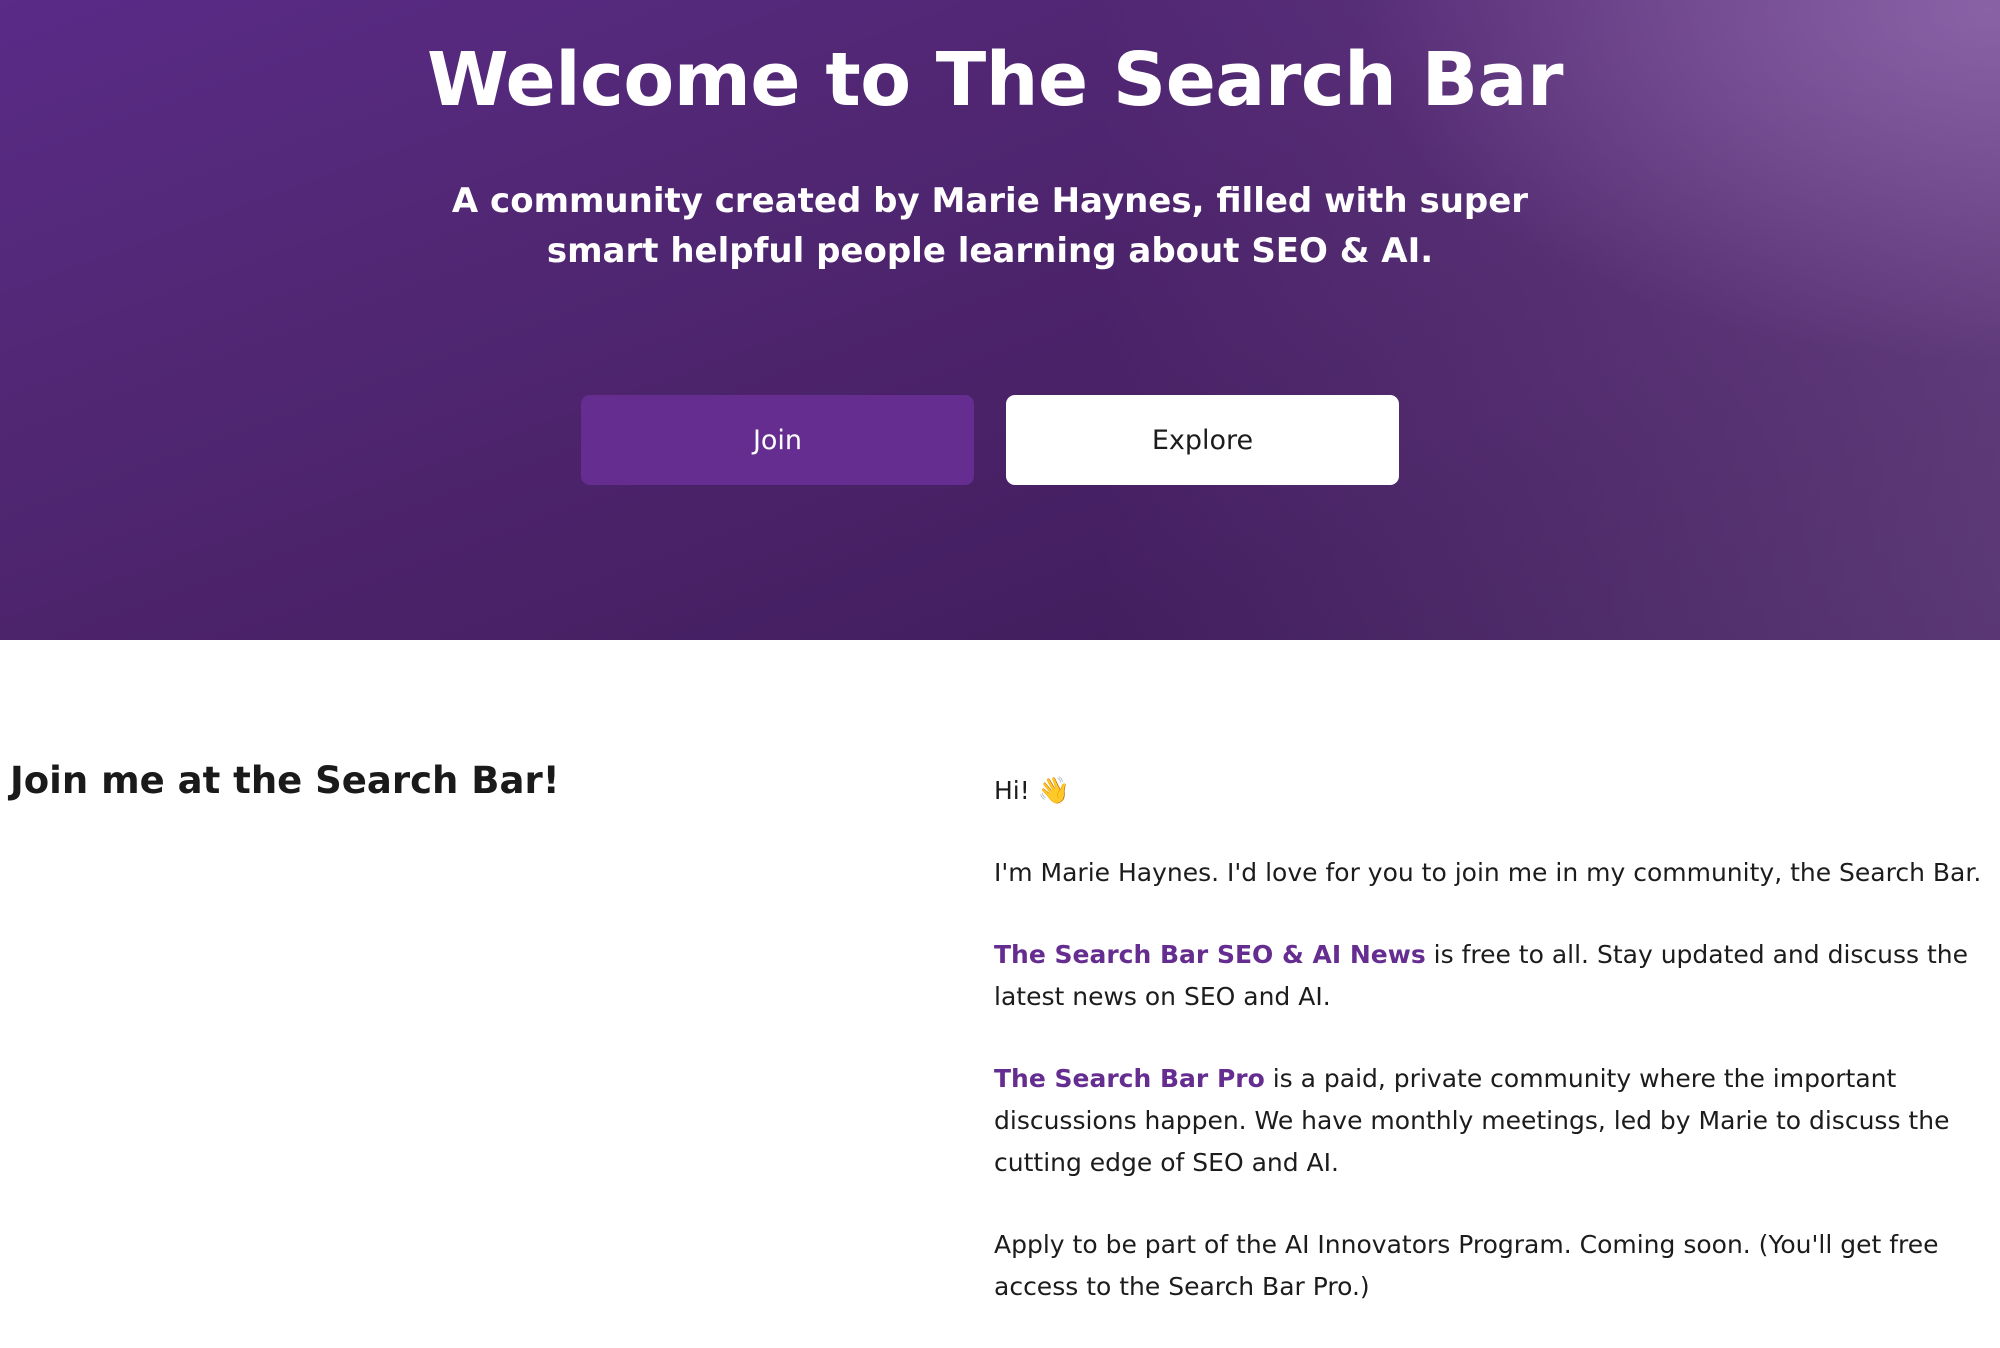  I want to click on waving-hand-icon: 👋, so click(1054, 791).